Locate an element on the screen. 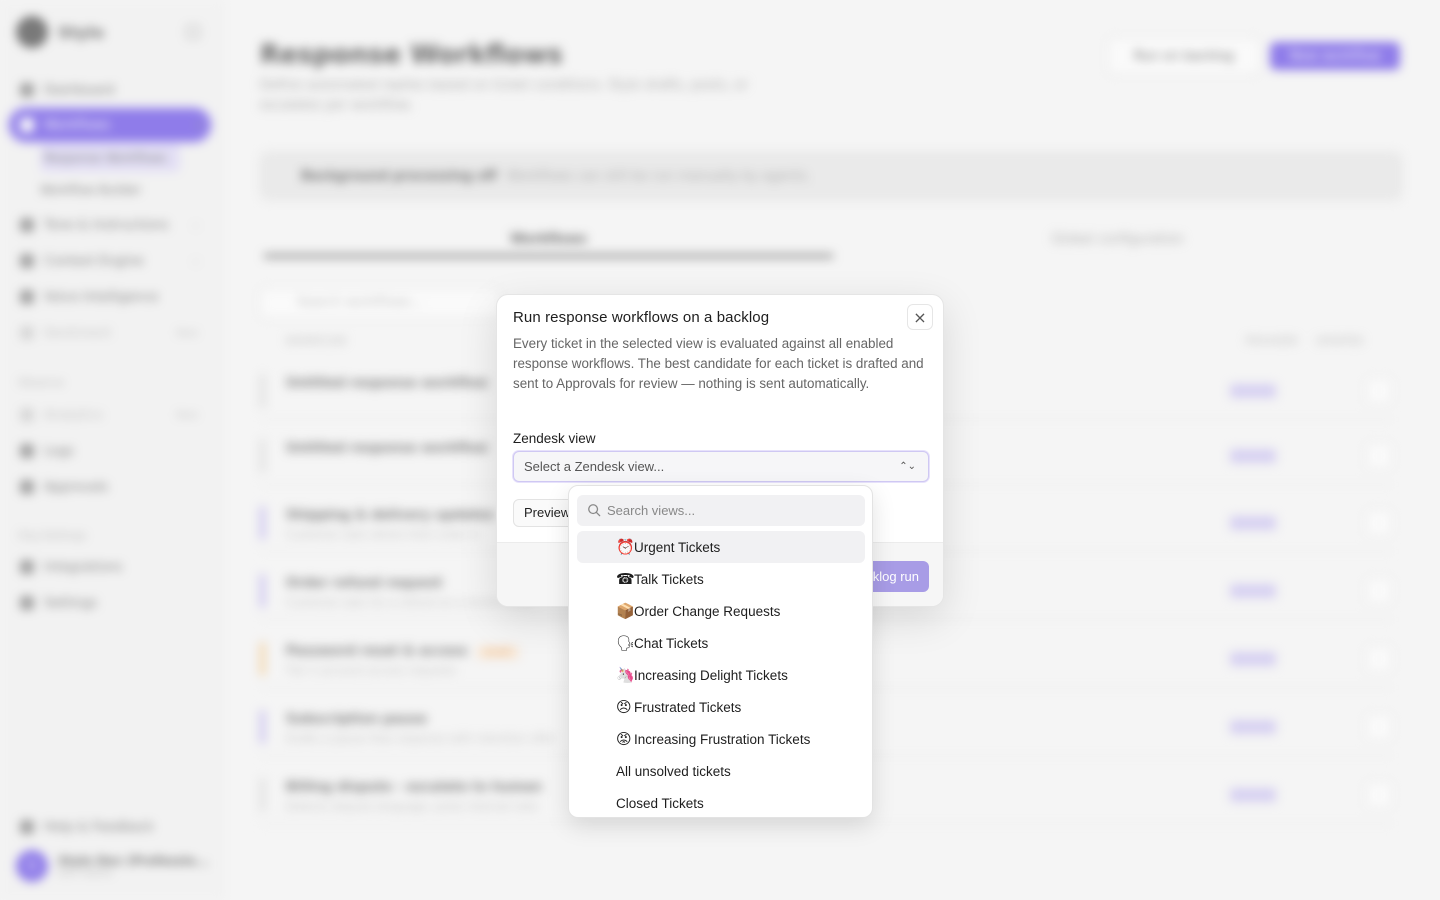 This screenshot has height=900, width=1440. view-option: All unsolved tickets is located at coordinates (721, 771).